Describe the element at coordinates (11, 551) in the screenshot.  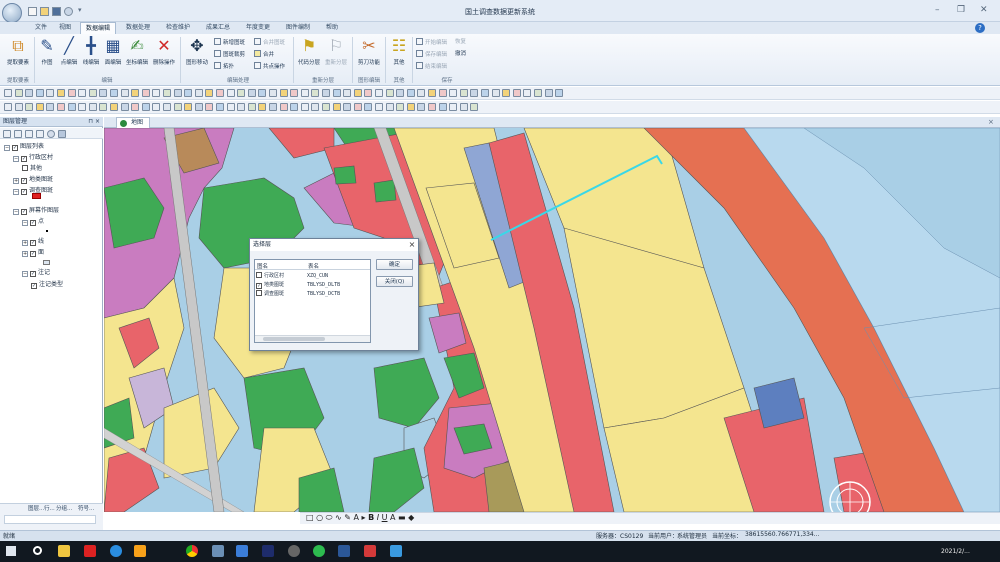
I see `windows-start-icon` at that location.